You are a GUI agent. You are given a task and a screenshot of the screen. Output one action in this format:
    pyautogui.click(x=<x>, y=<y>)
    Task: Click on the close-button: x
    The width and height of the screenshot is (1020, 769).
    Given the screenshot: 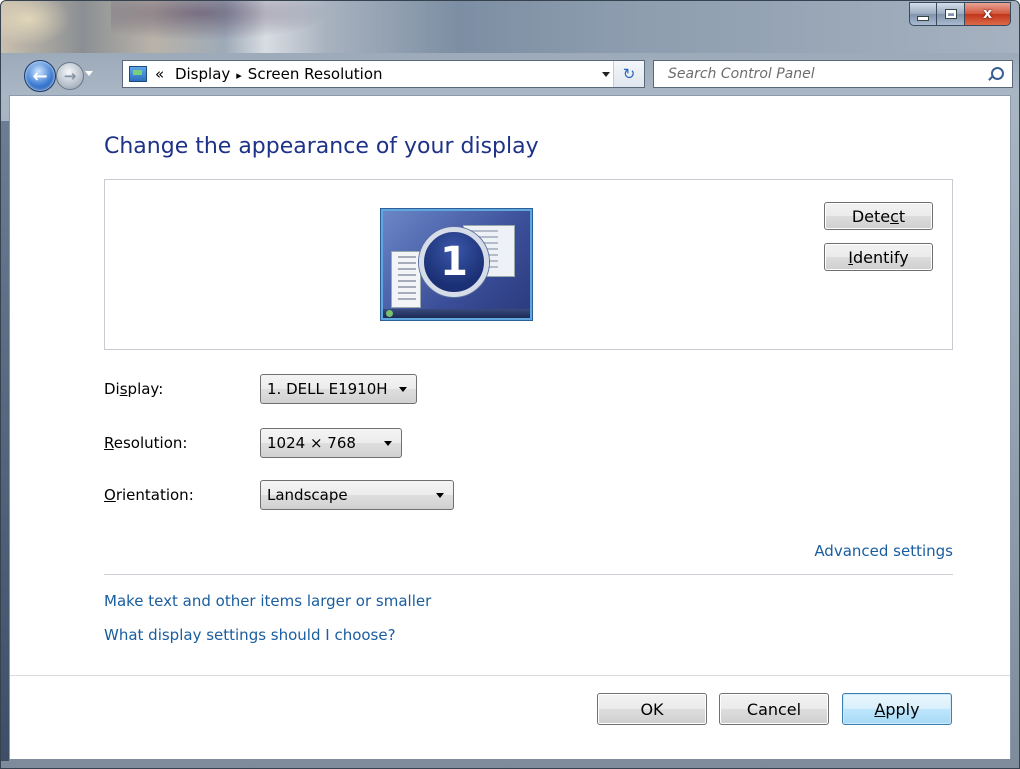 What is the action you would take?
    pyautogui.click(x=988, y=14)
    